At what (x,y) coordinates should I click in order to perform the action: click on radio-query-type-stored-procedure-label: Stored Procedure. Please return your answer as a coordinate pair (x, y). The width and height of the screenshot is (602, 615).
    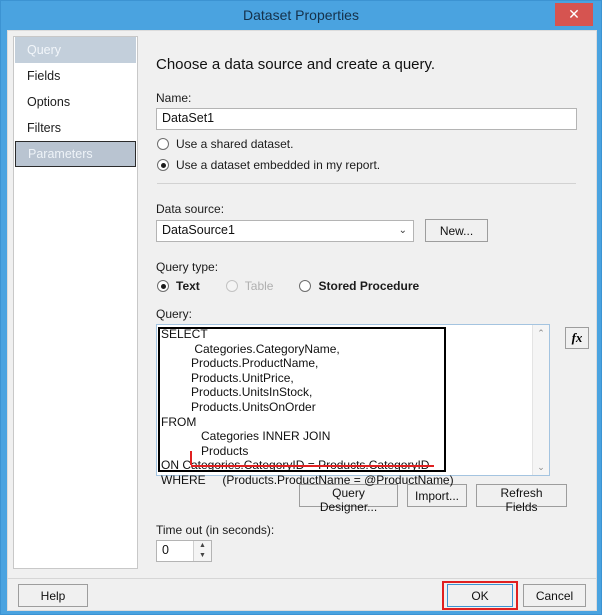
    Looking at the image, I should click on (369, 286).